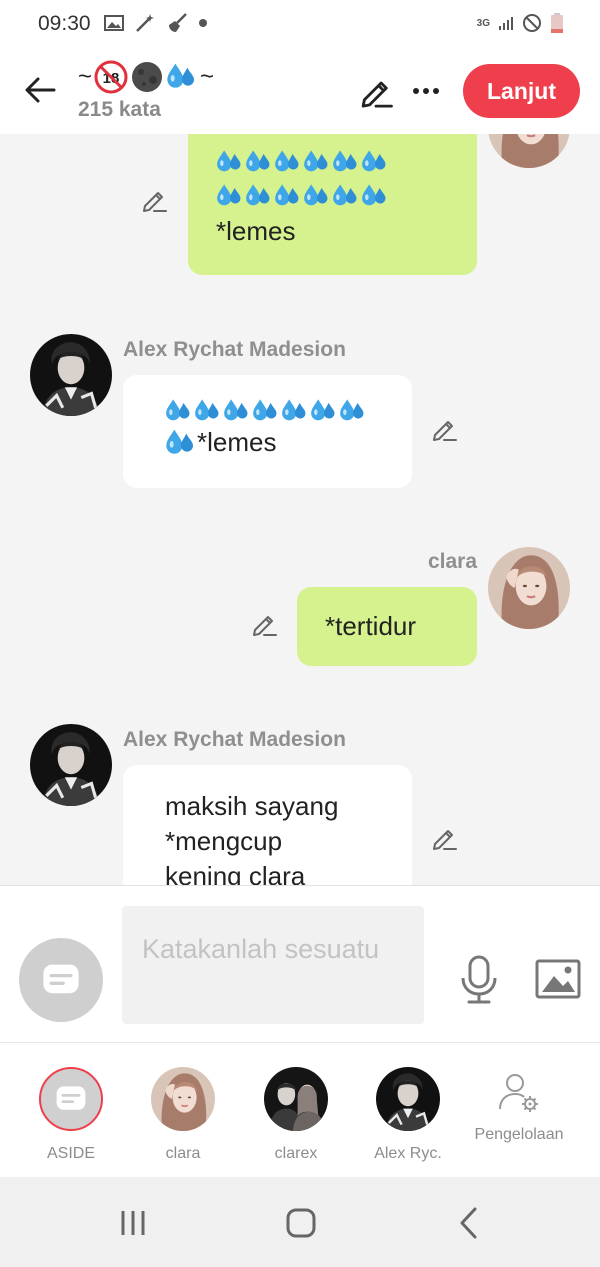 This screenshot has height=1267, width=600. Describe the element at coordinates (267, 825) in the screenshot. I see `message-bubble: maksih sayang *mengcup kening clara` at that location.